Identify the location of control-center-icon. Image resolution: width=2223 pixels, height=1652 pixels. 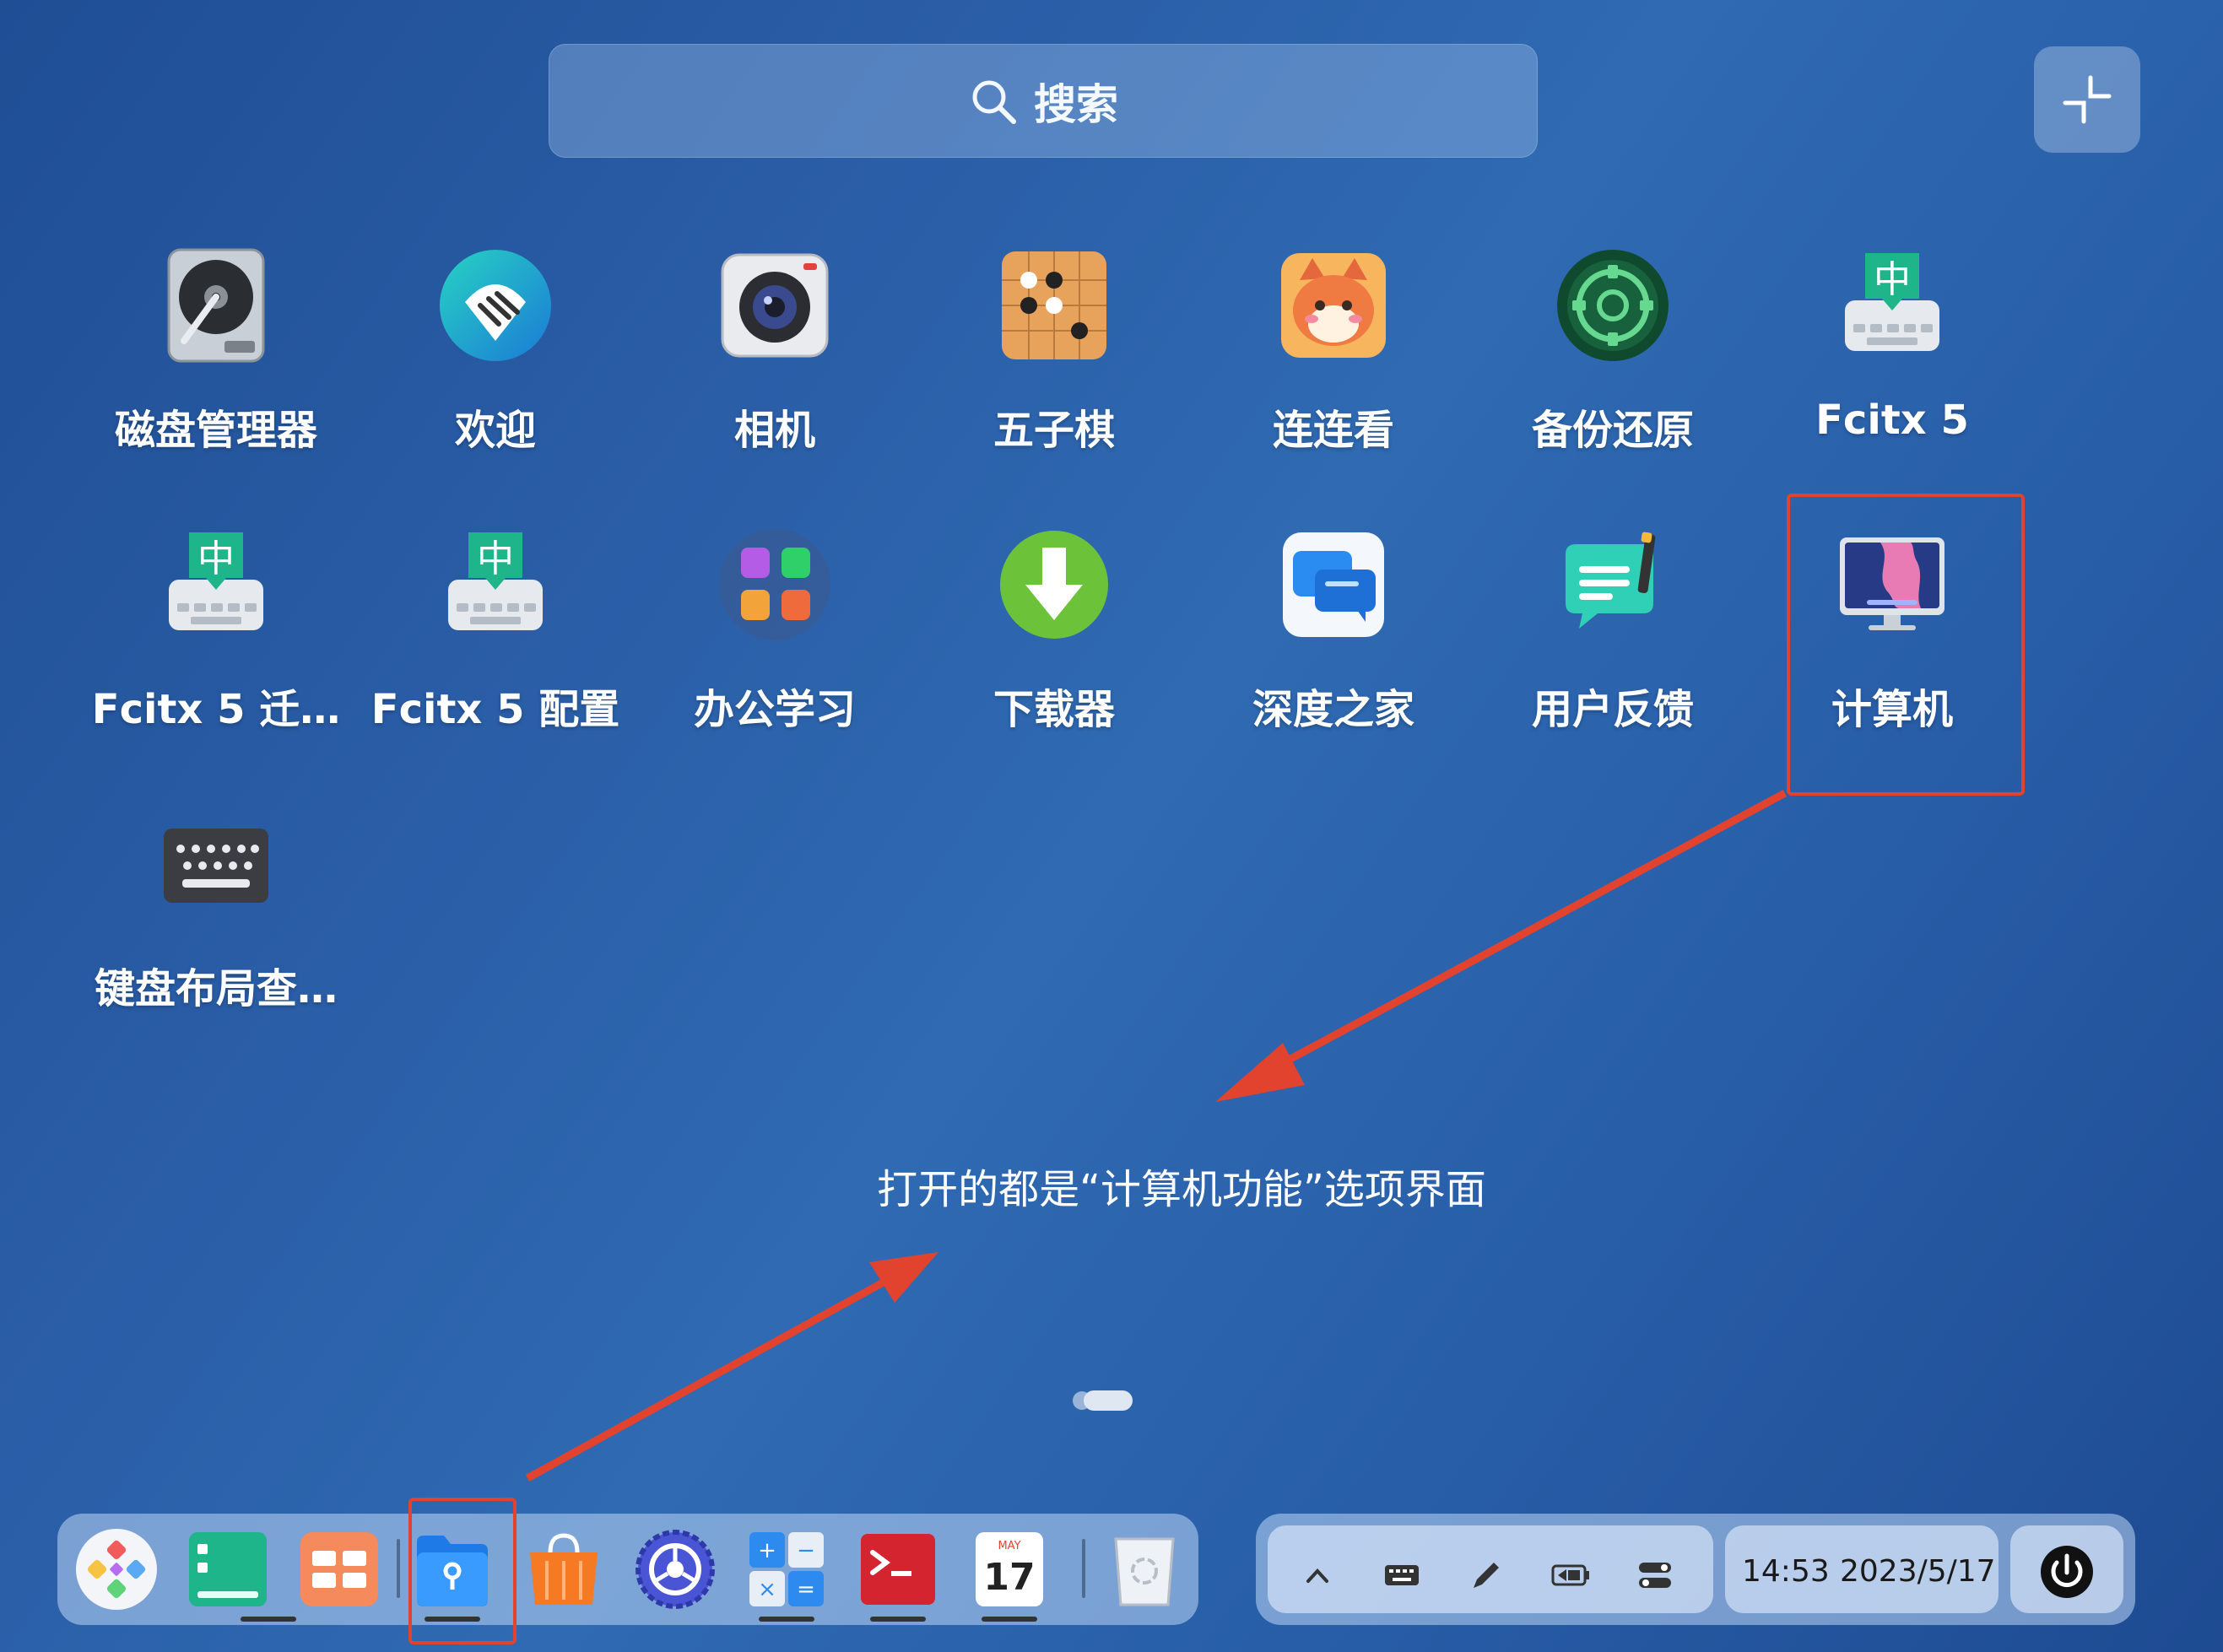
(675, 1569).